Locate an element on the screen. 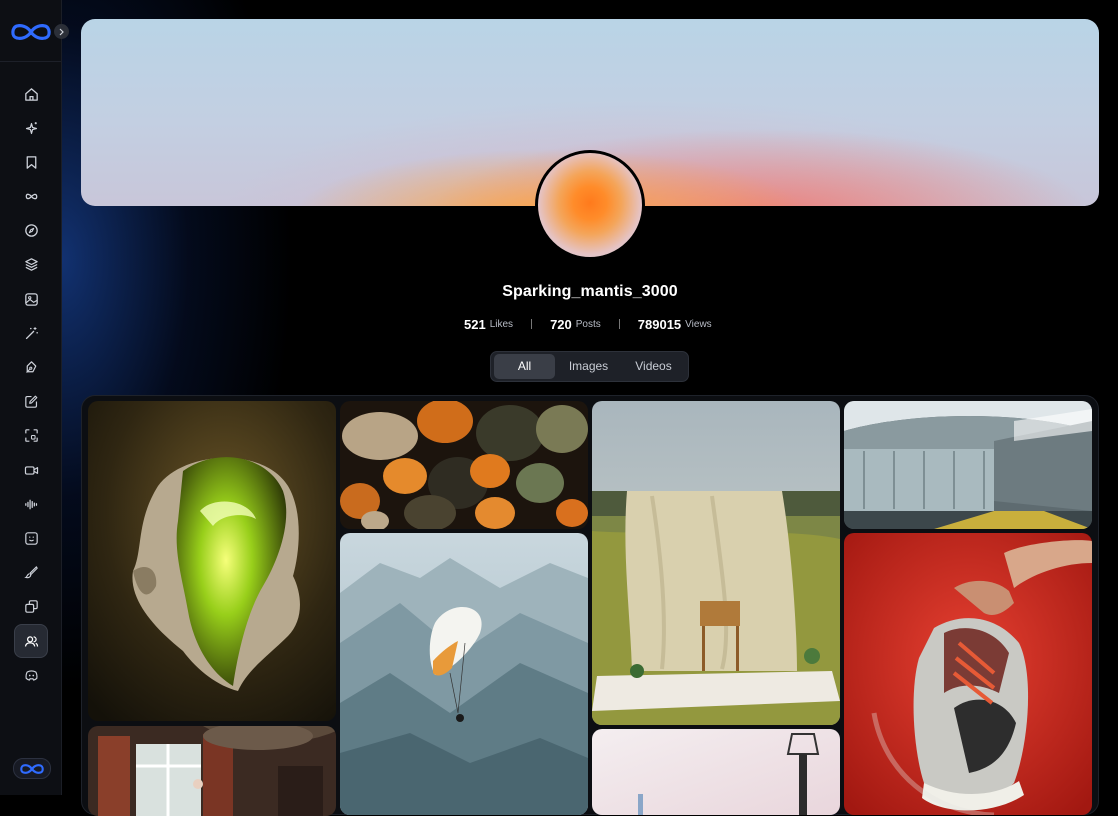 The height and width of the screenshot is (816, 1118). expand-sidebar-button is located at coordinates (61, 31).